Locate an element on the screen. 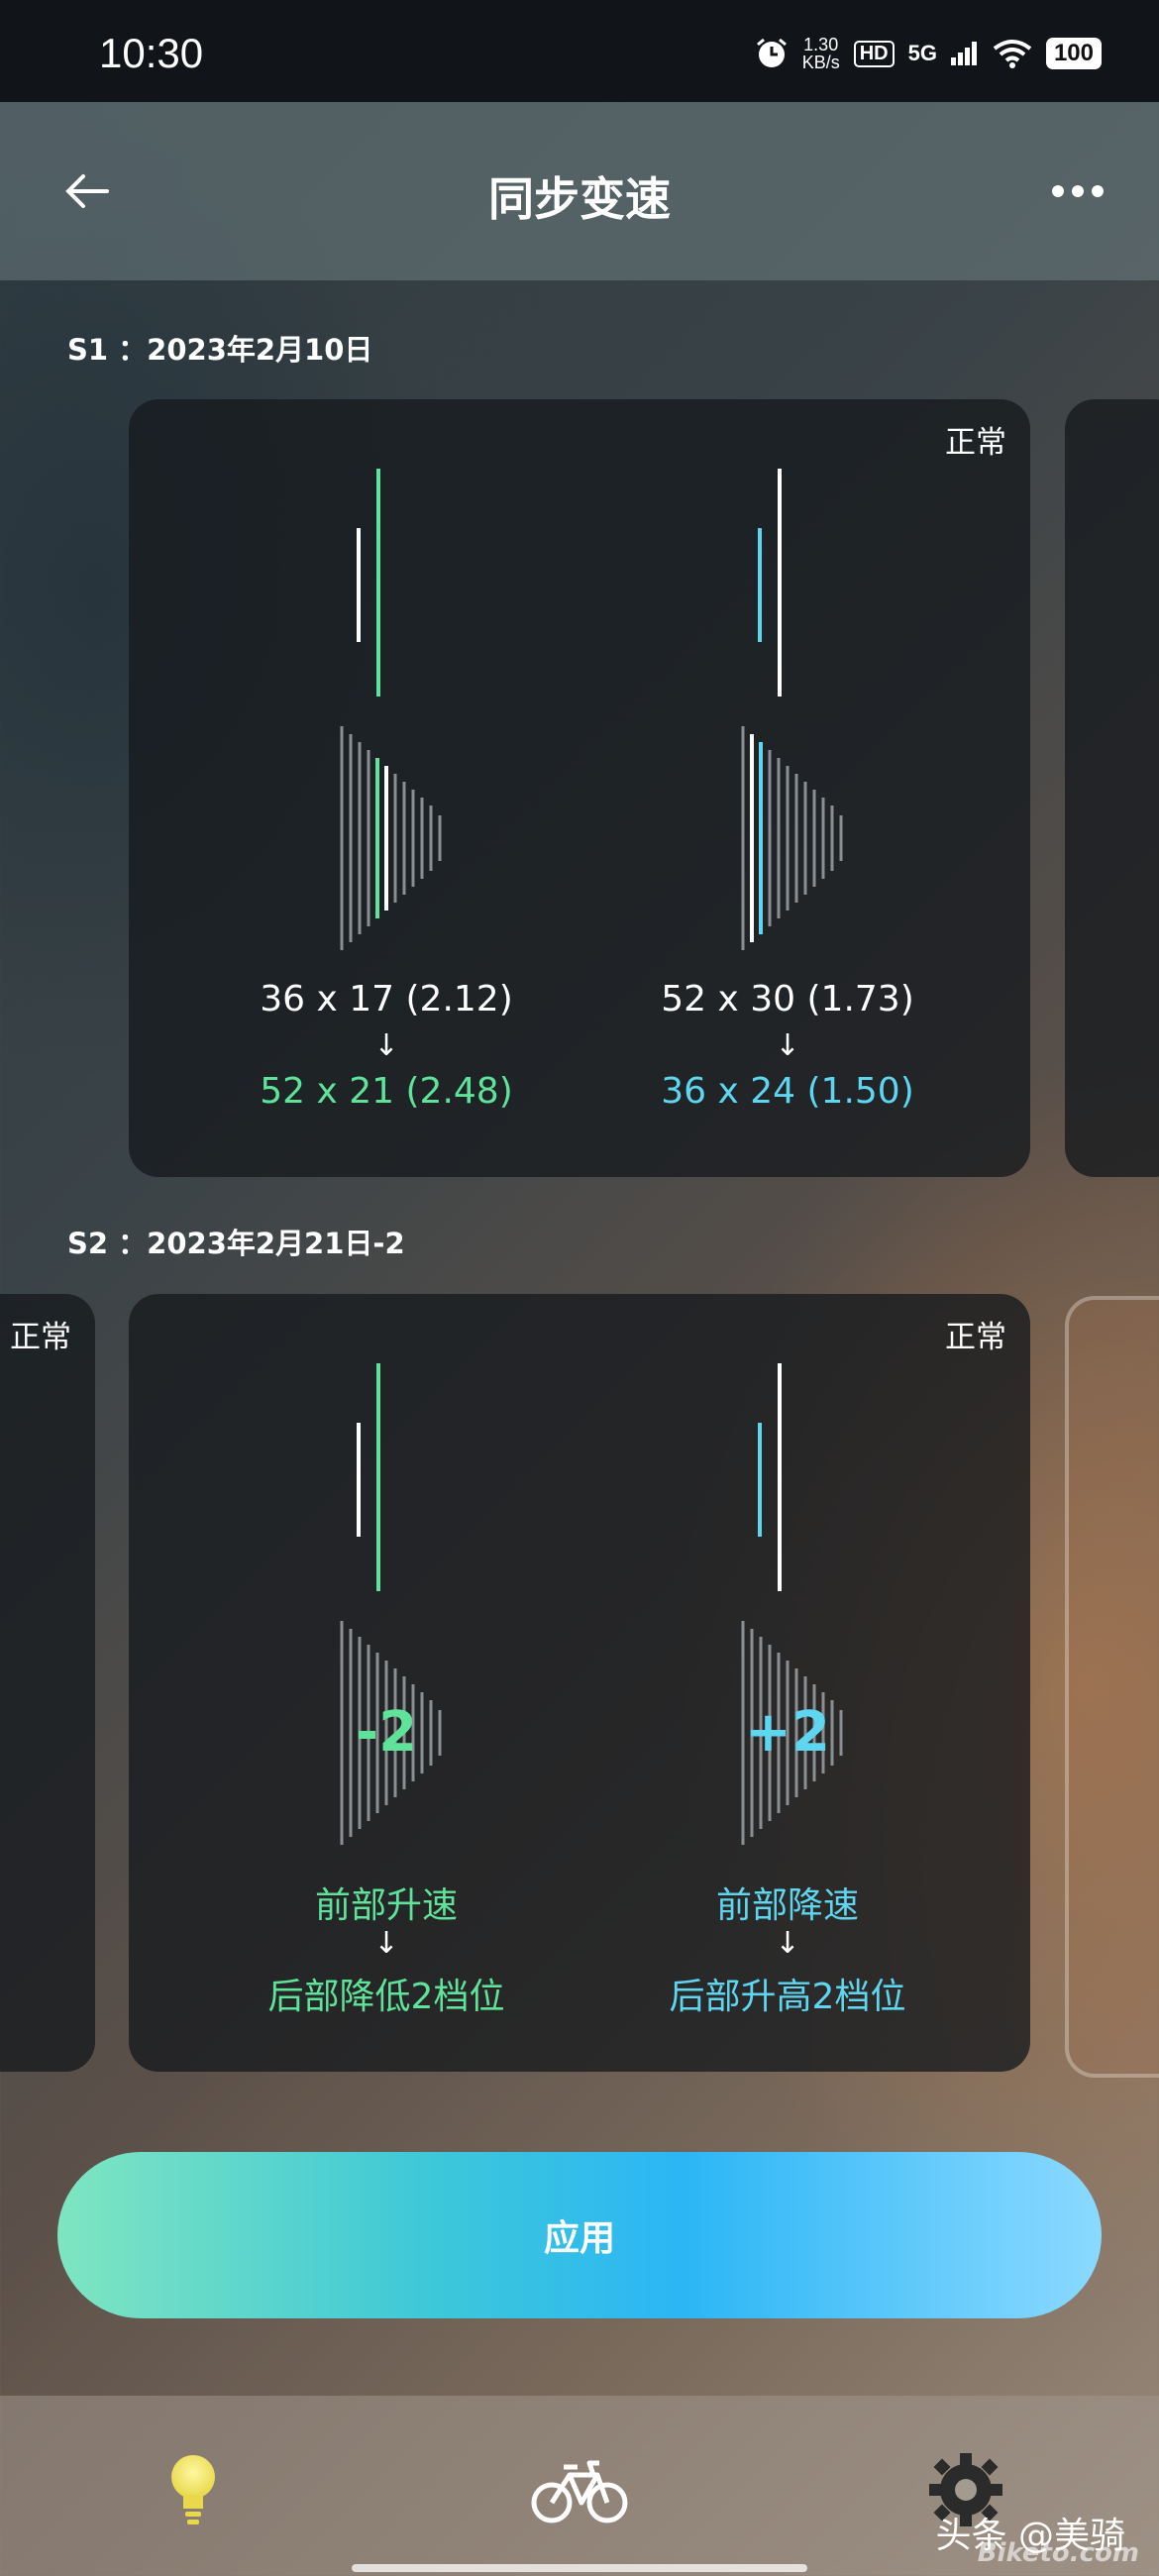 This screenshot has width=1159, height=2576. battery-icon: 100 is located at coordinates (1073, 53).